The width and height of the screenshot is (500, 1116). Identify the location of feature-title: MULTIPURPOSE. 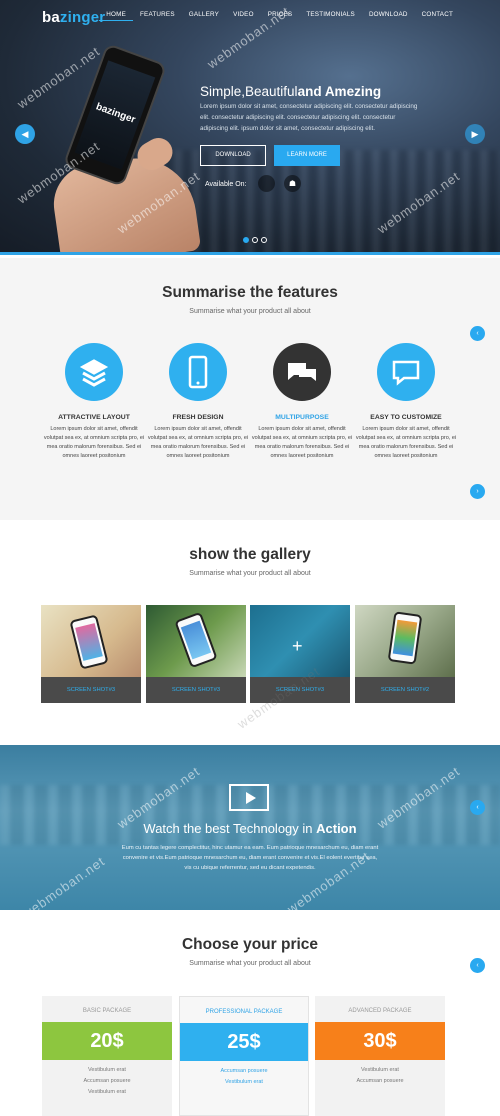
(302, 417).